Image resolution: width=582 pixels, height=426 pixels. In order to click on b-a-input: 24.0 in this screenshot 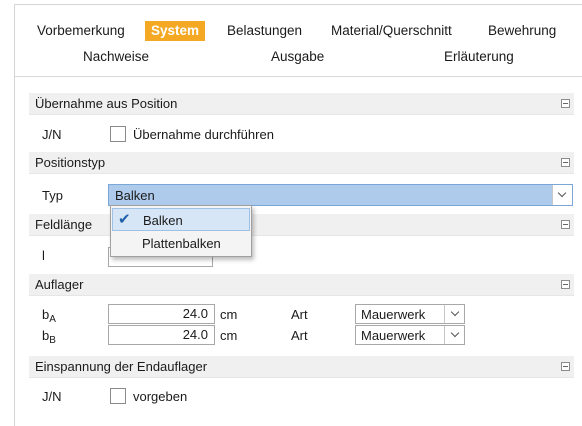, I will do `click(161, 314)`.